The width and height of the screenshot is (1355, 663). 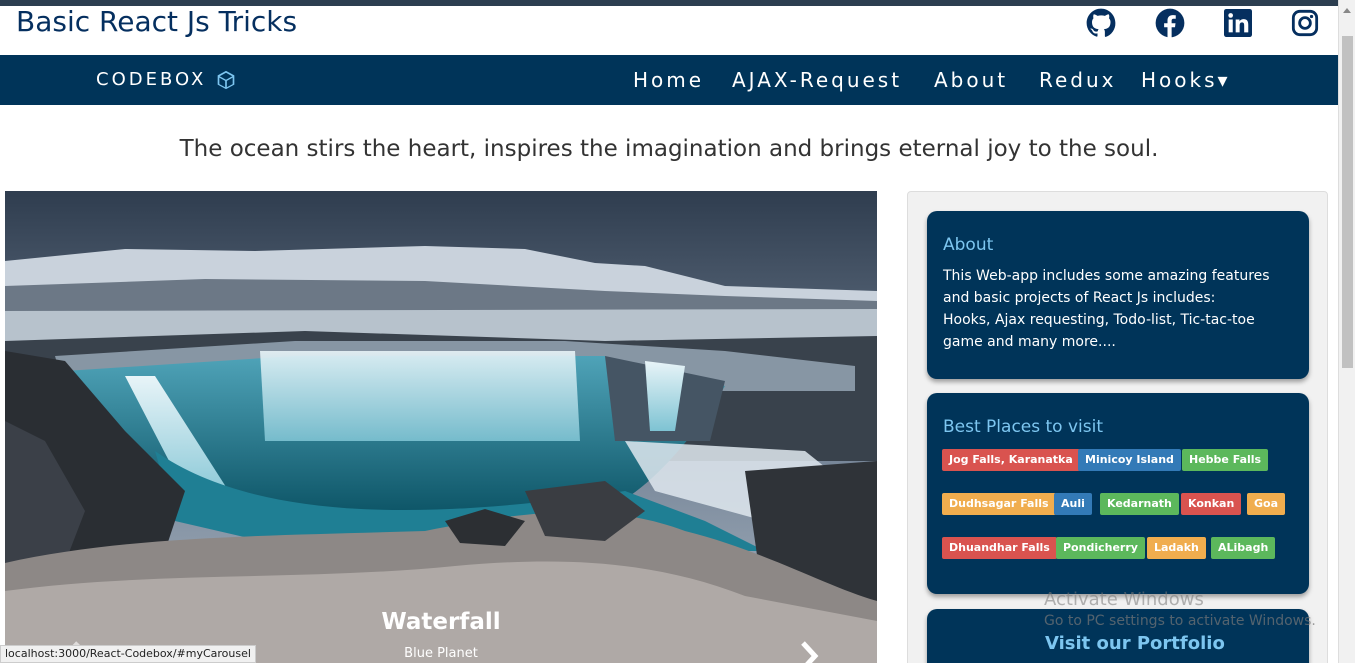 What do you see at coordinates (971, 80) in the screenshot?
I see `nav-about: About` at bounding box center [971, 80].